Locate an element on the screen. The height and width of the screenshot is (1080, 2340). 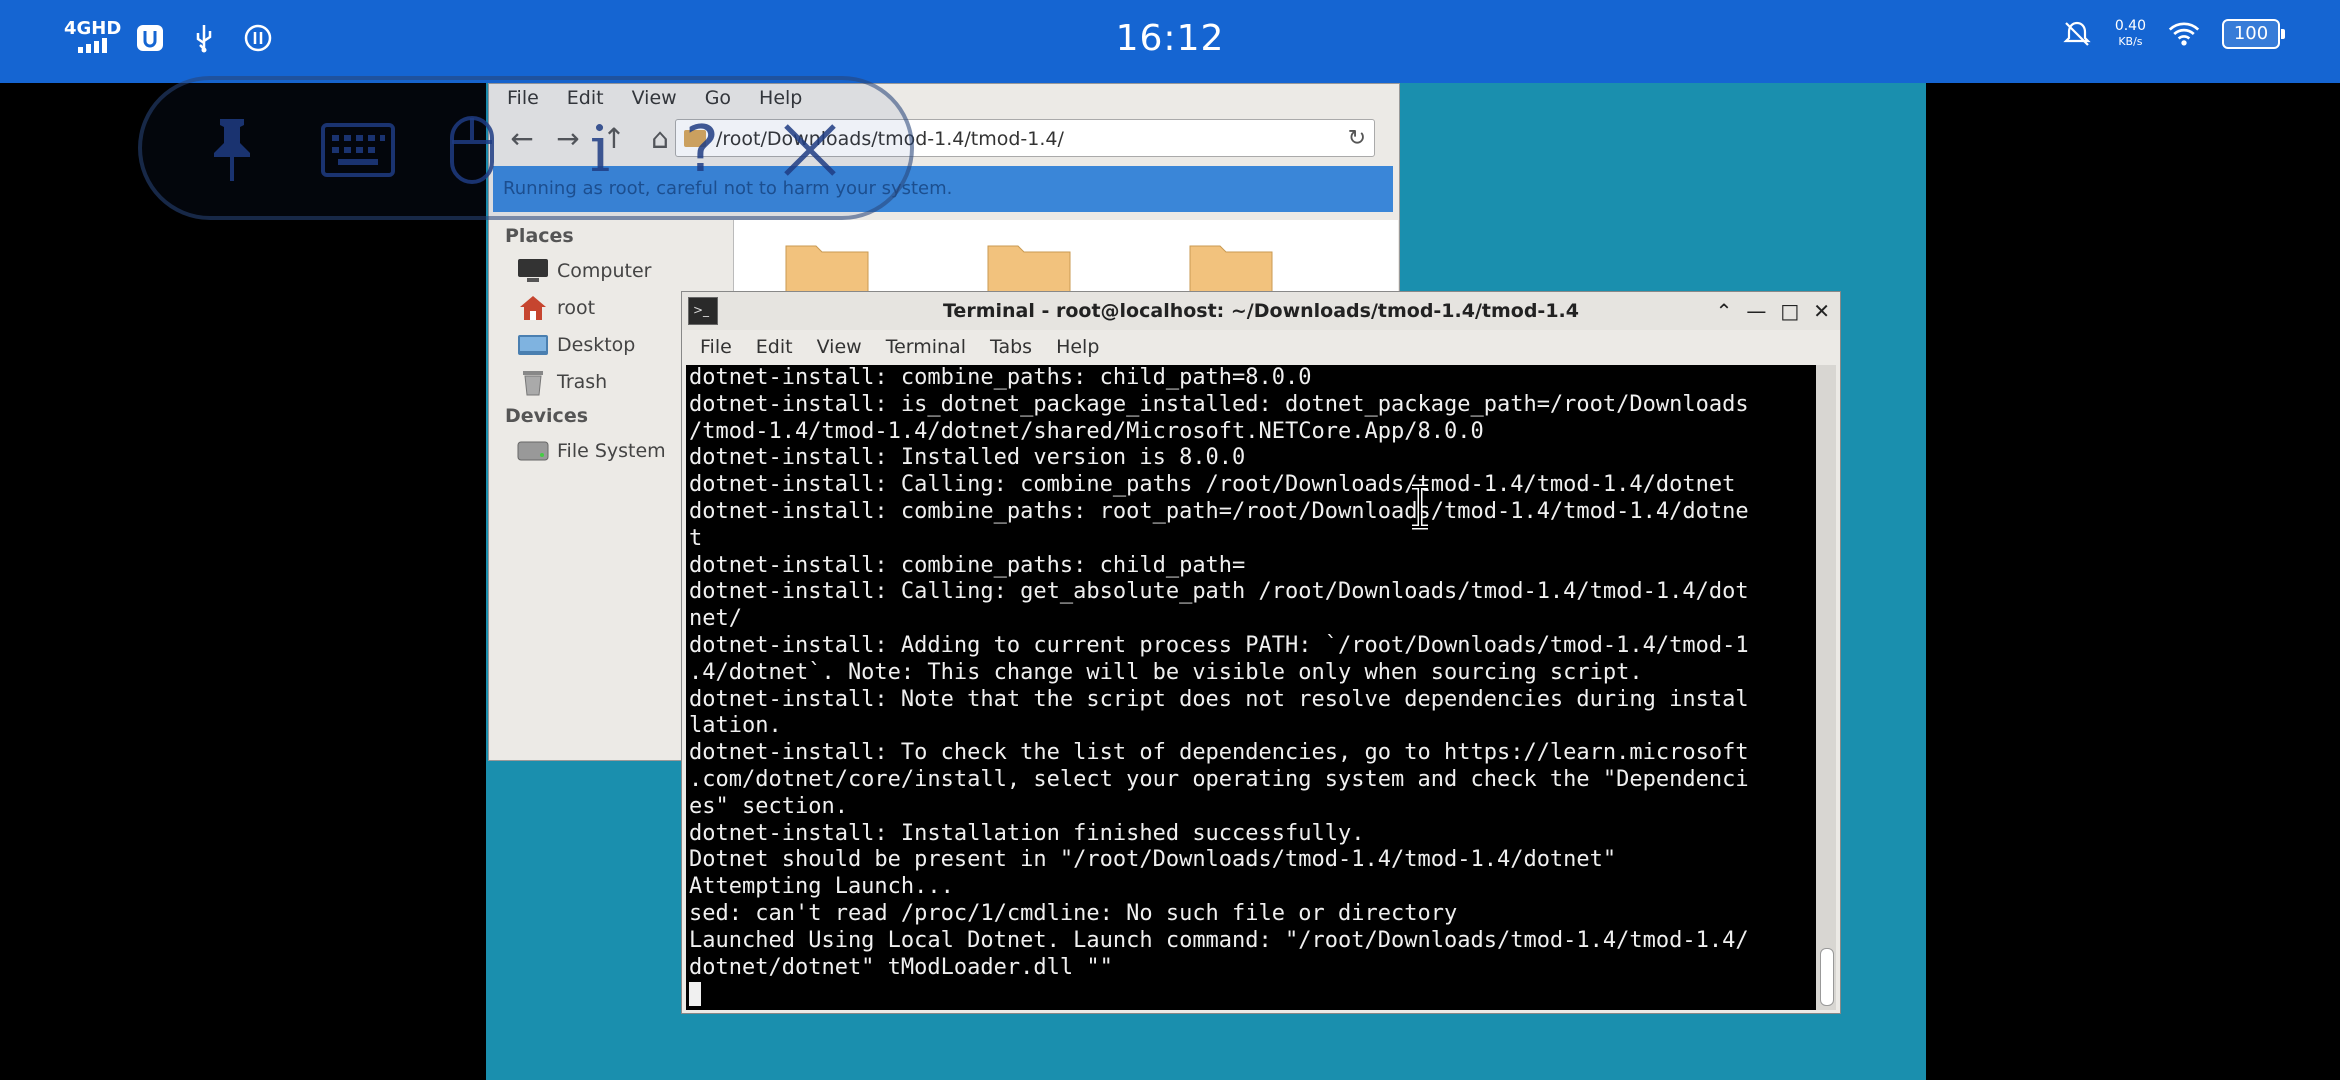
help-icon: ? is located at coordinates (702, 150).